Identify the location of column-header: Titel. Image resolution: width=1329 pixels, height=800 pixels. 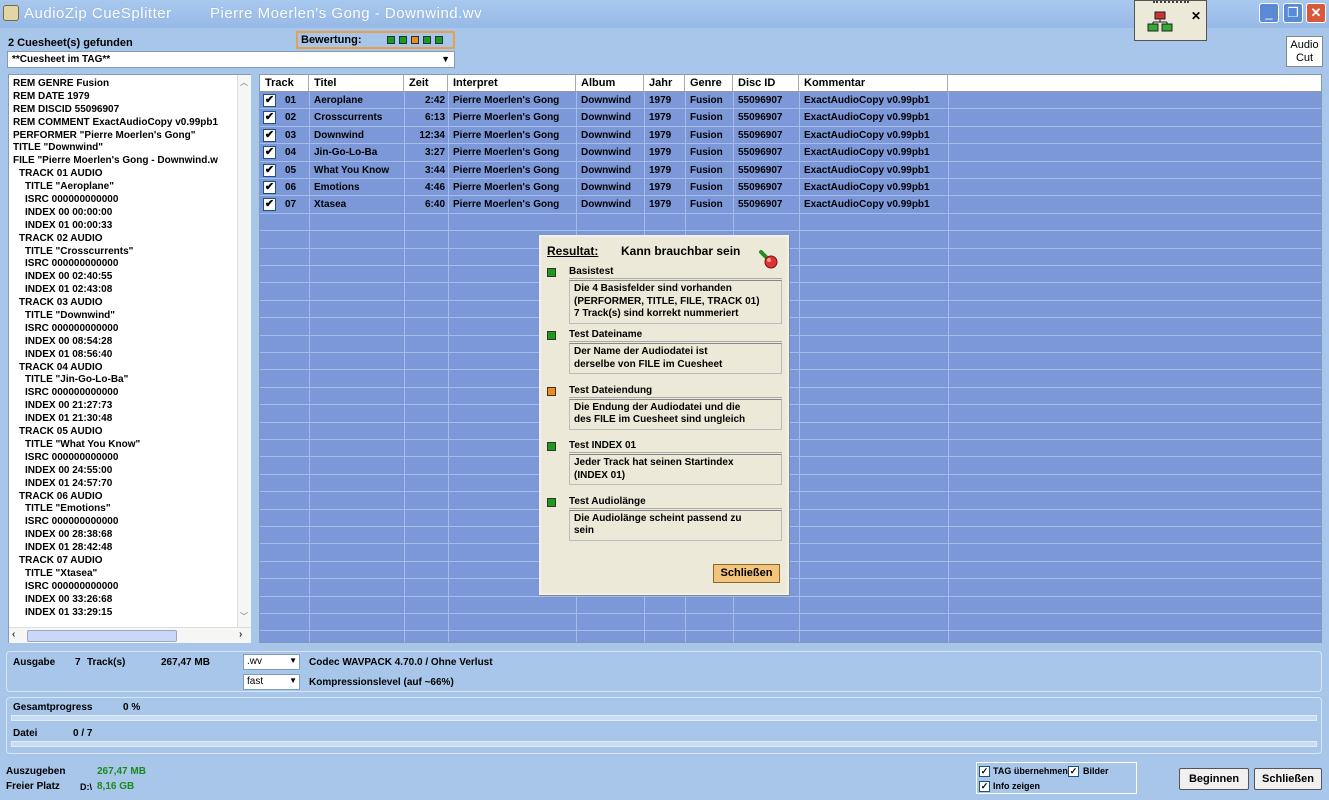
(356, 83).